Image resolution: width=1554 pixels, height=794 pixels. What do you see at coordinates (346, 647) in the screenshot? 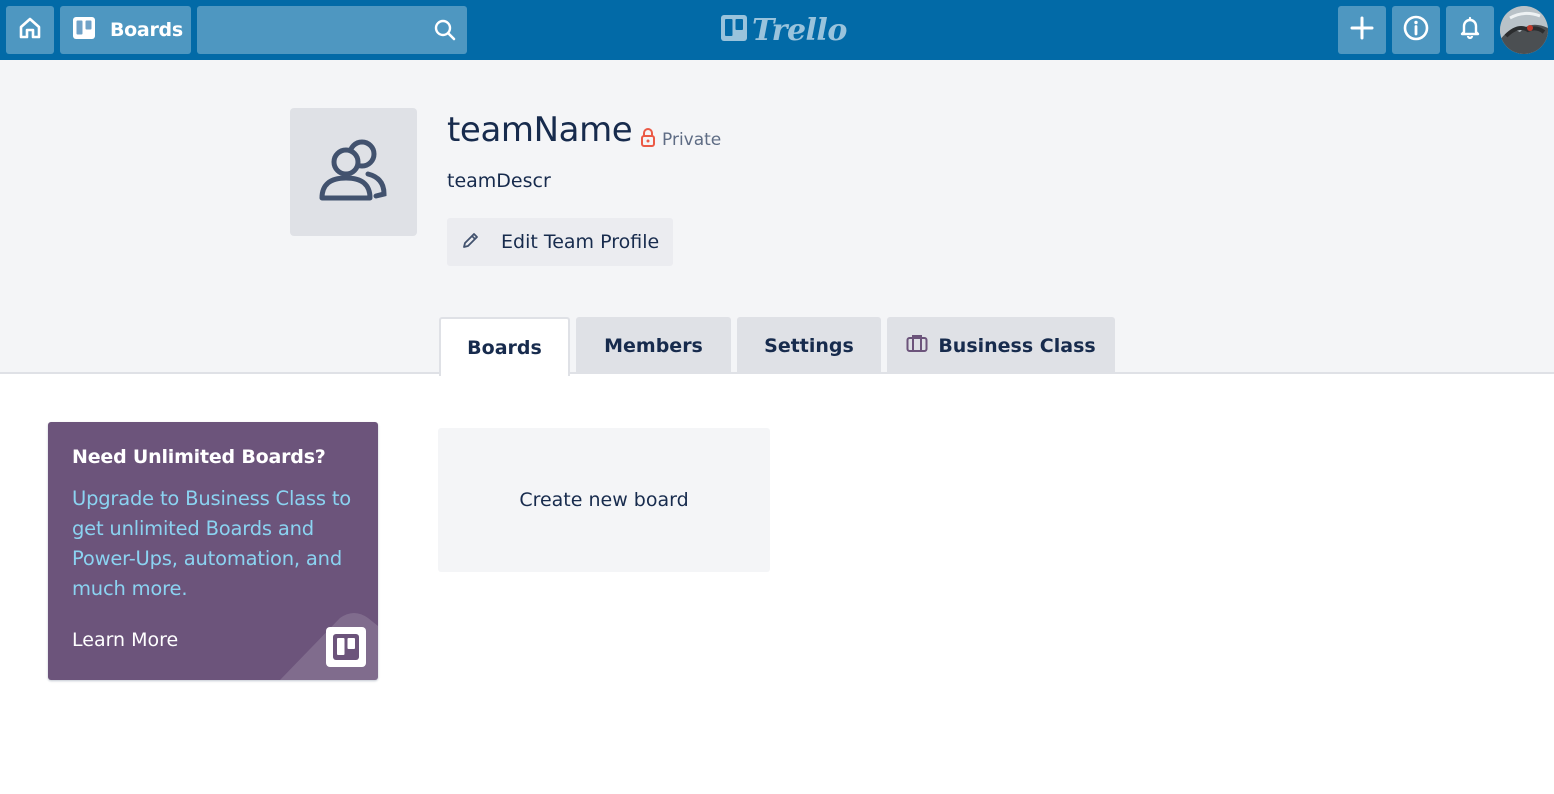
I see `trello-badge-icon` at bounding box center [346, 647].